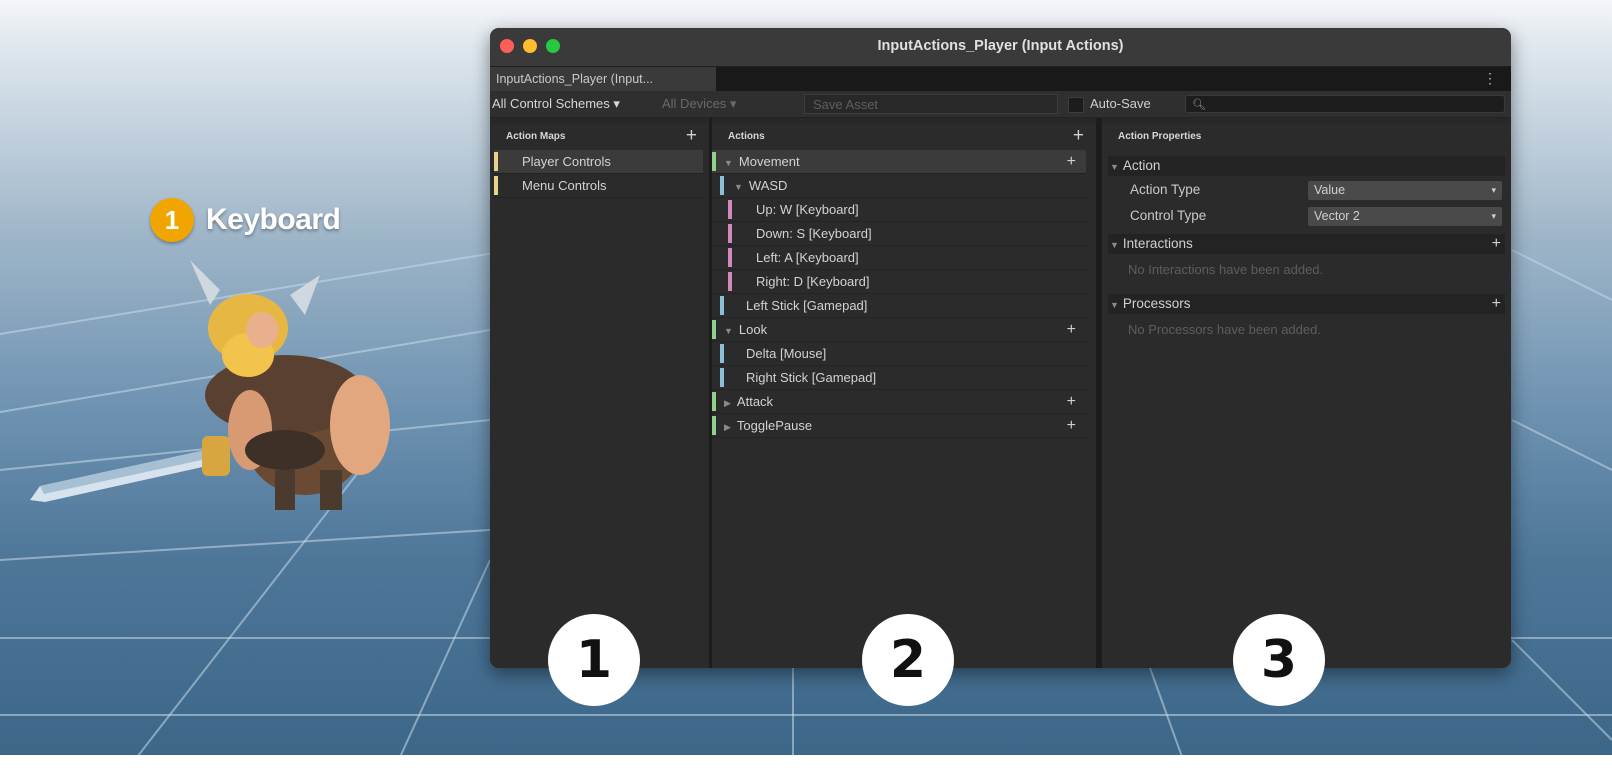 This screenshot has width=1612, height=779. I want to click on add-interaction-button: +, so click(1496, 244).